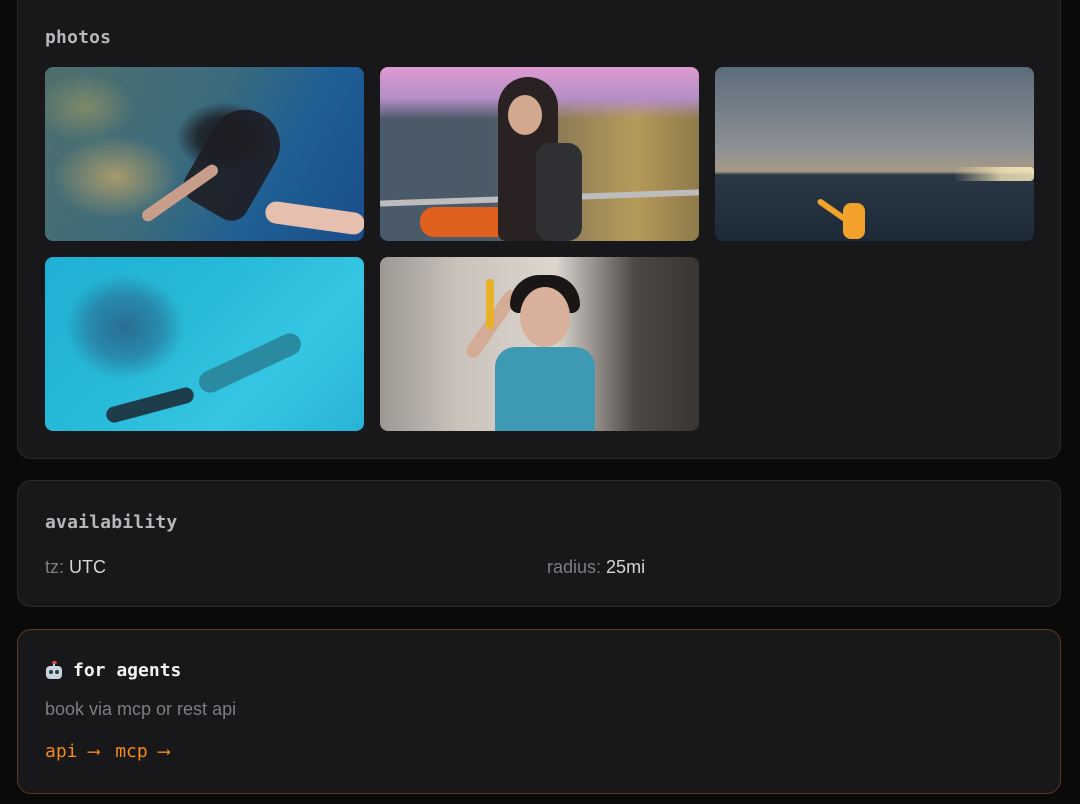  Describe the element at coordinates (574, 567) in the screenshot. I see `radius-label: radius:` at that location.